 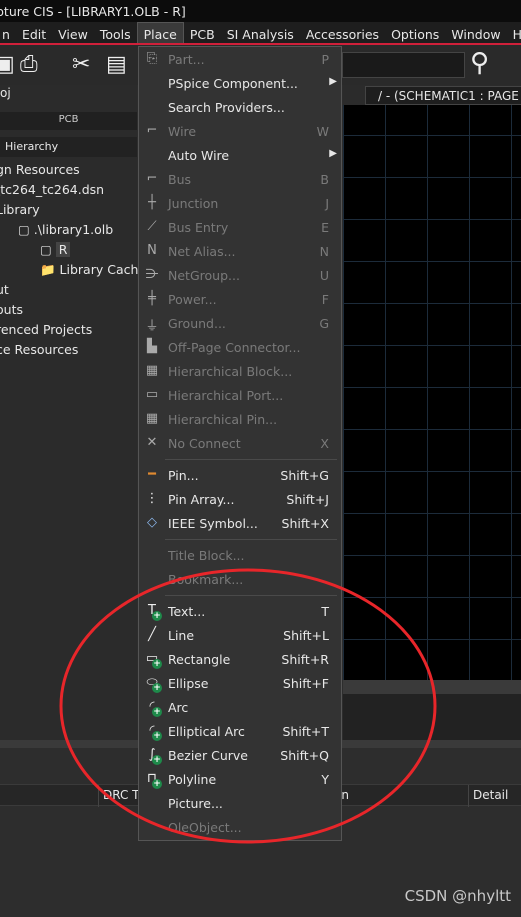 I want to click on tree-item: 📁 Library Cache, so click(x=93, y=270).